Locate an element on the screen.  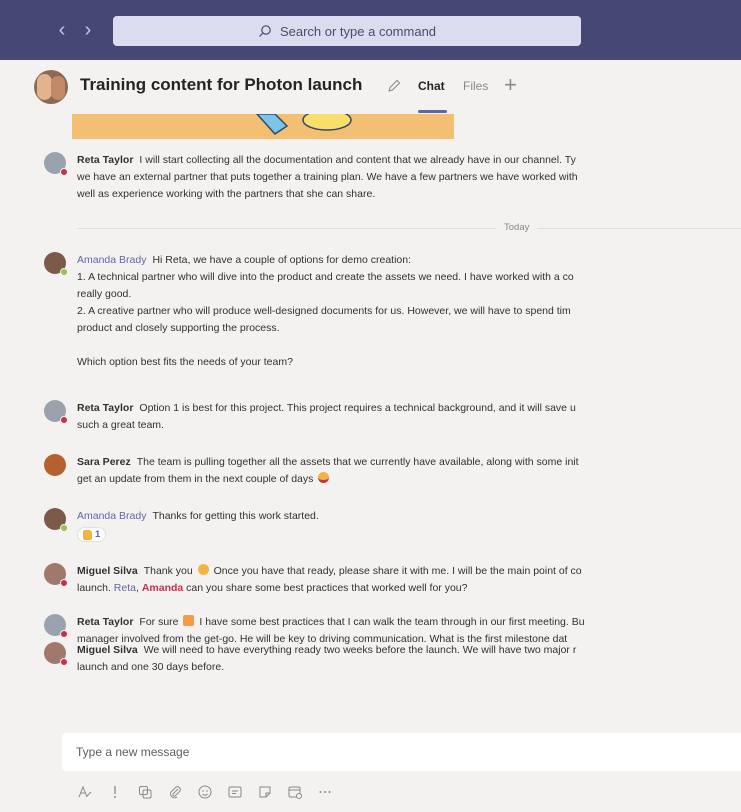
image-attachment is located at coordinates (263, 126).